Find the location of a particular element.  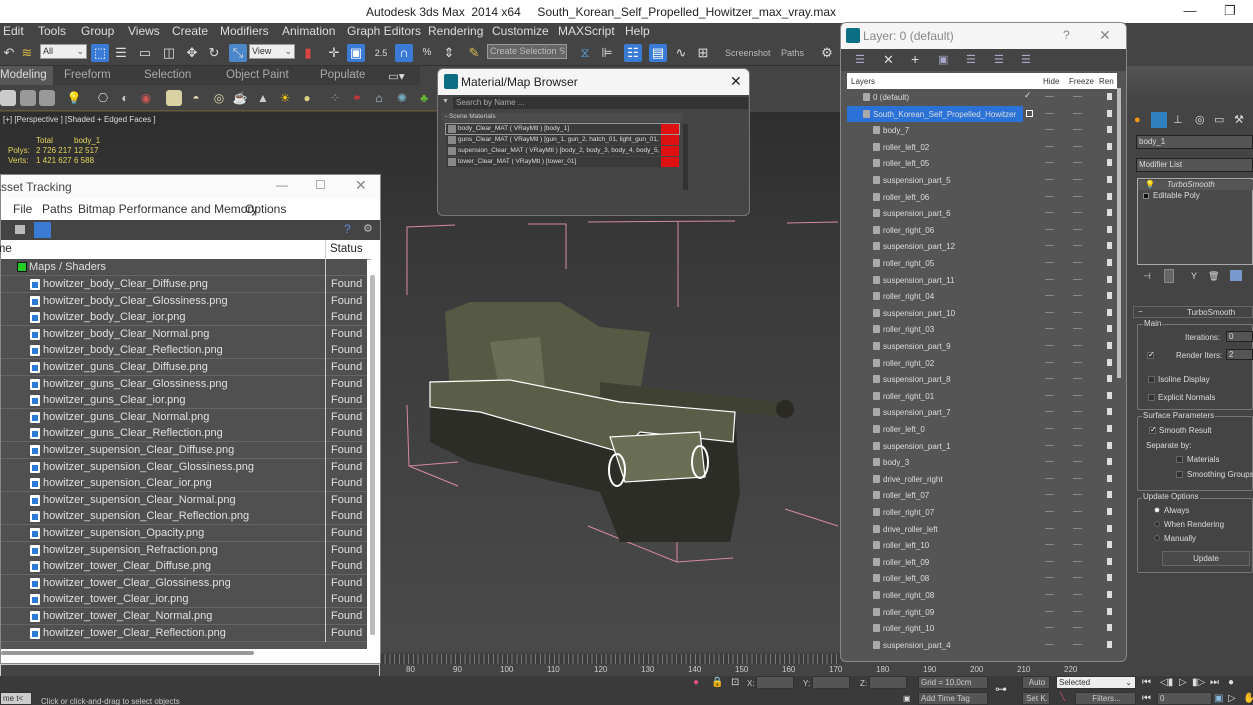

half-sphere-icon: ◐ is located at coordinates (125, 98).